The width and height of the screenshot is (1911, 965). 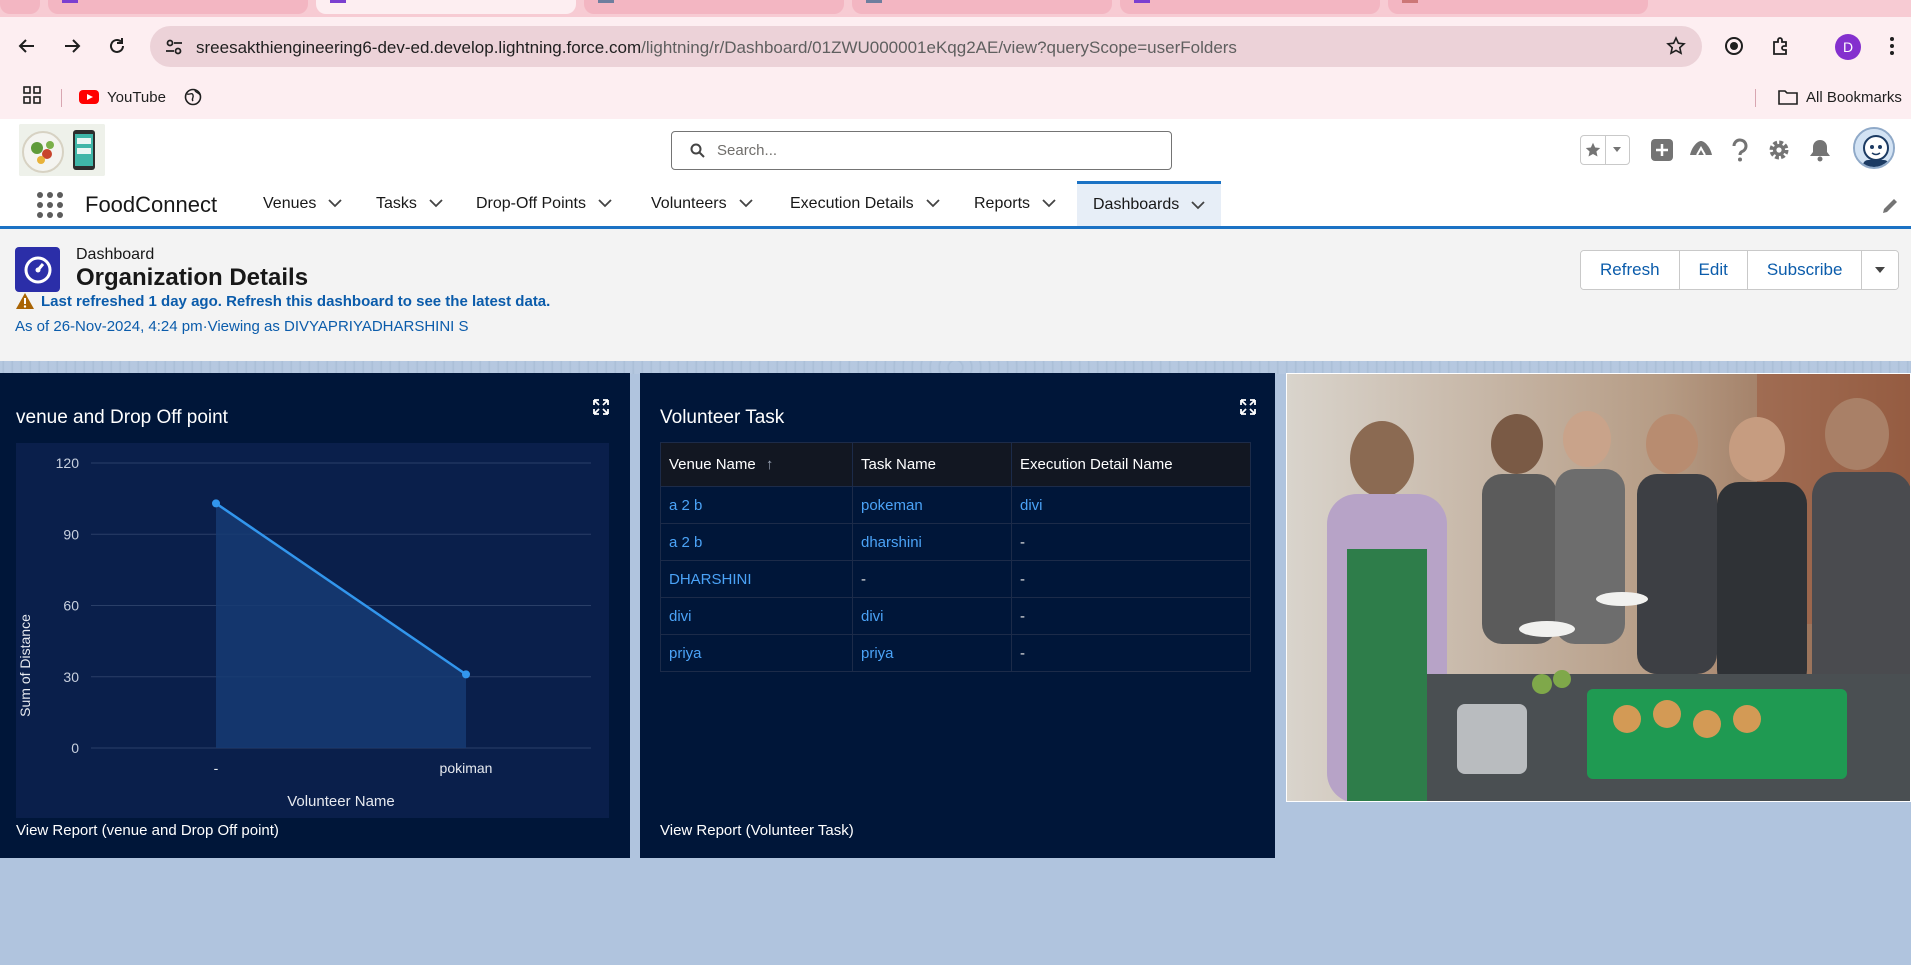 I want to click on y-tick-label: 30, so click(x=71, y=677).